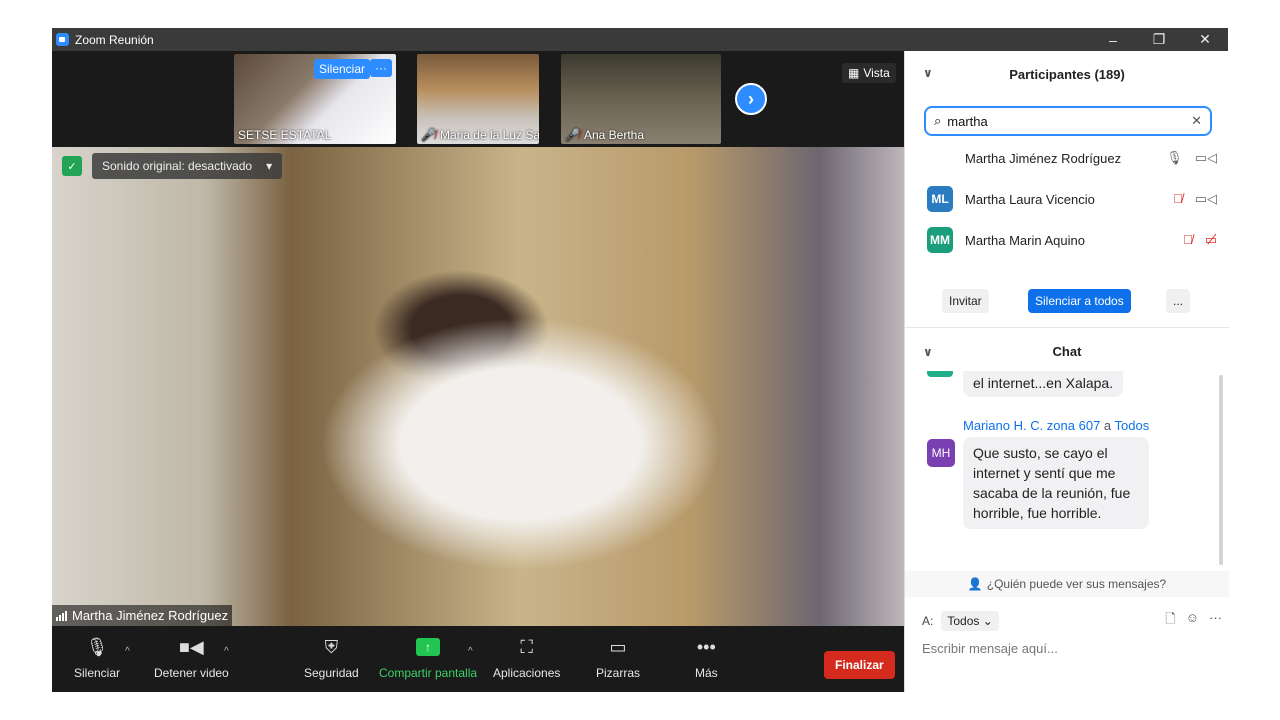  What do you see at coordinates (381, 68) in the screenshot?
I see `thumbnail-more-button: ···` at bounding box center [381, 68].